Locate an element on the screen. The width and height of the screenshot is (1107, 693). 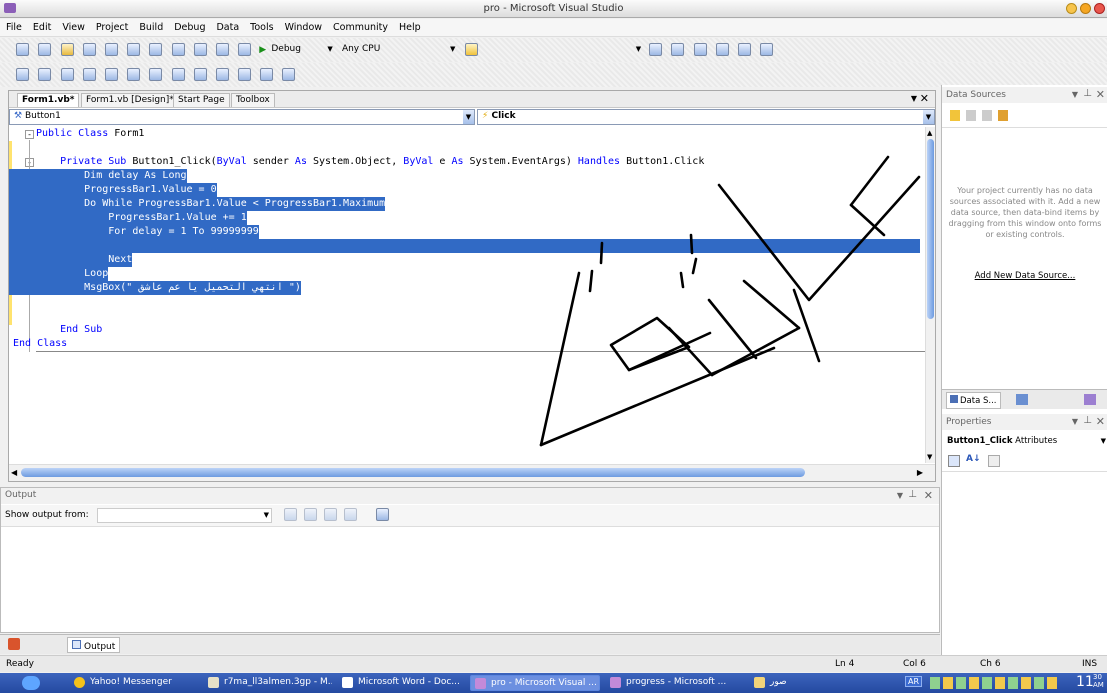
tab-form1-design: Form1.vb [Design]* is located at coordinates (130, 100).